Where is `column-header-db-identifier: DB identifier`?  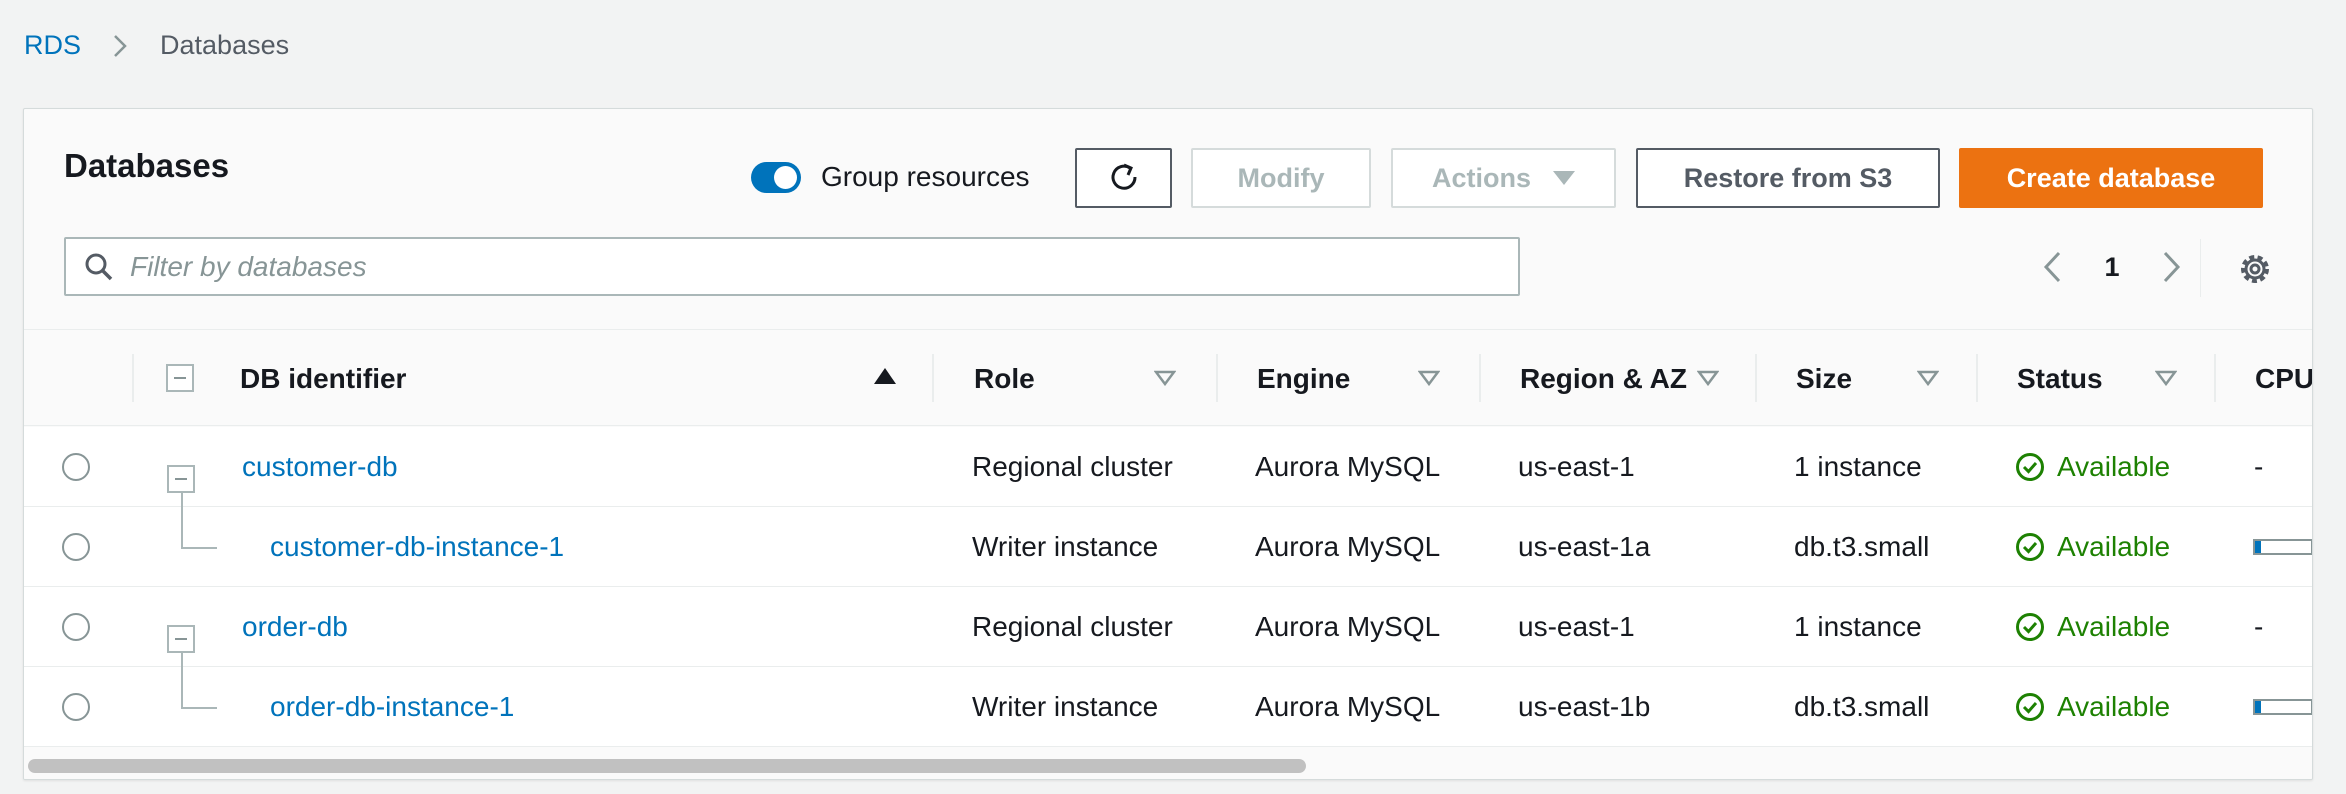
column-header-db-identifier: DB identifier is located at coordinates (323, 378).